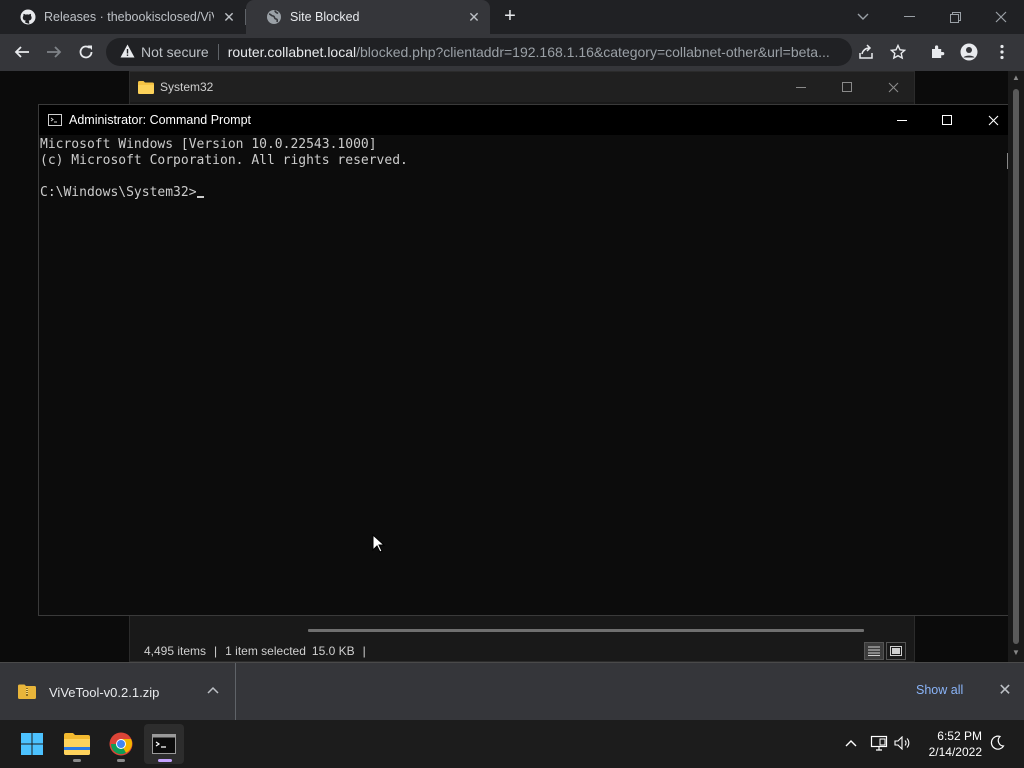 The image size is (1024, 768). I want to click on download-file-name: ViVeTool-v0.2.1.zip, so click(104, 692).